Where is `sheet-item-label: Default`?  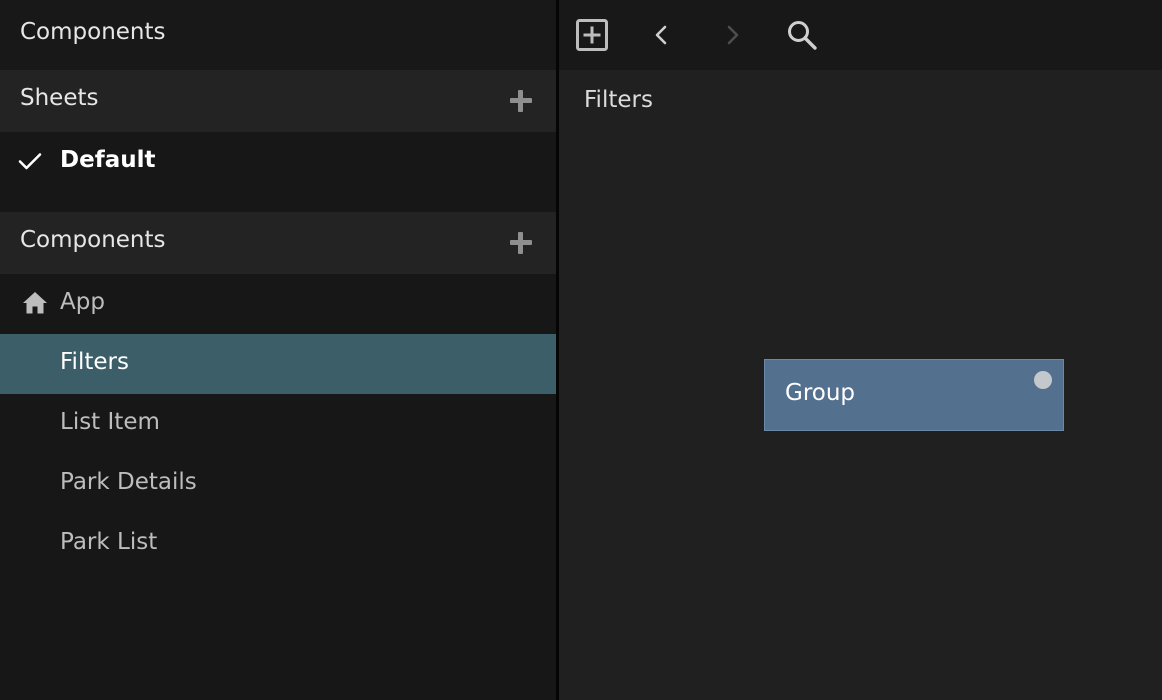
sheet-item-label: Default is located at coordinates (108, 160).